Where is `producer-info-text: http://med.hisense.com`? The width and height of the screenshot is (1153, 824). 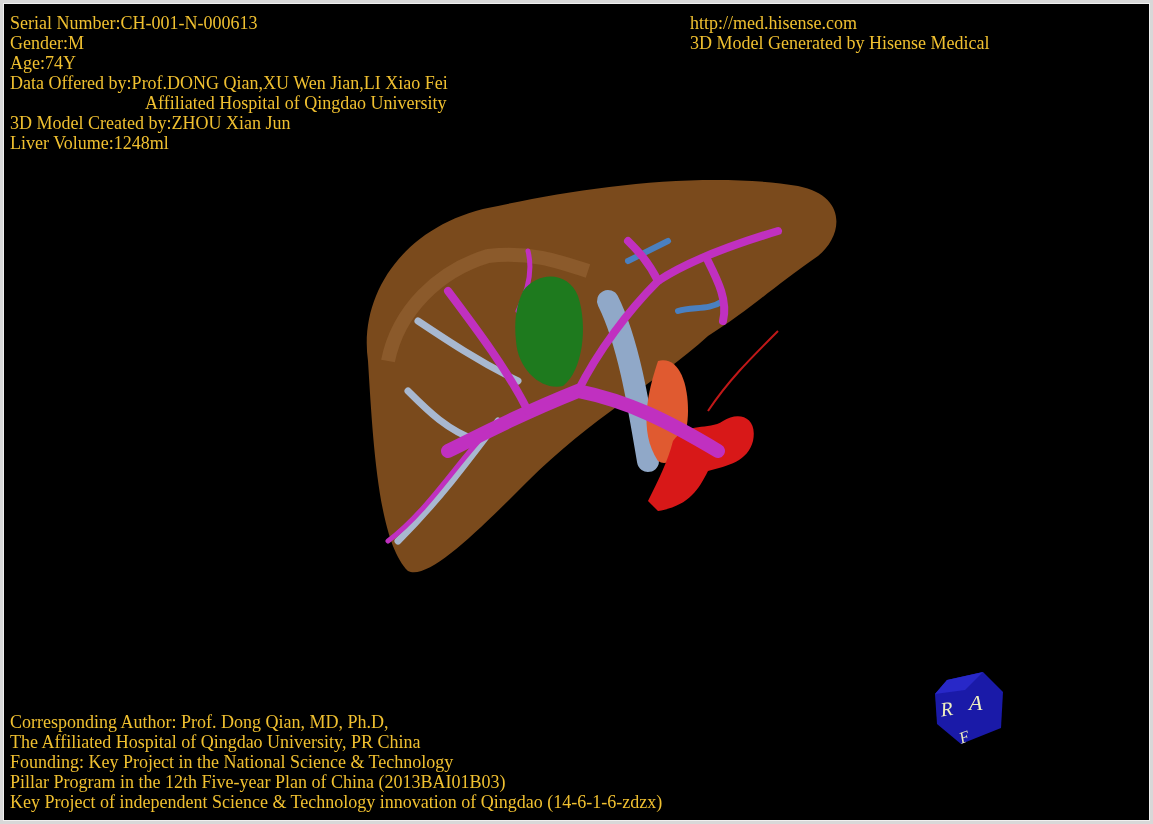 producer-info-text: http://med.hisense.com is located at coordinates (774, 23).